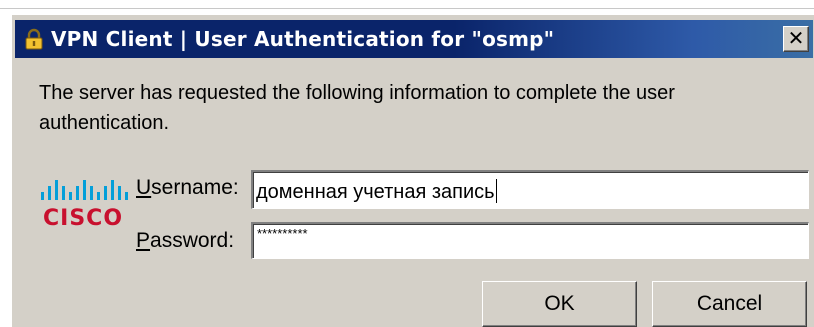 Image resolution: width=814 pixels, height=327 pixels. What do you see at coordinates (143, 240) in the screenshot?
I see `password-label-accelerator: P` at bounding box center [143, 240].